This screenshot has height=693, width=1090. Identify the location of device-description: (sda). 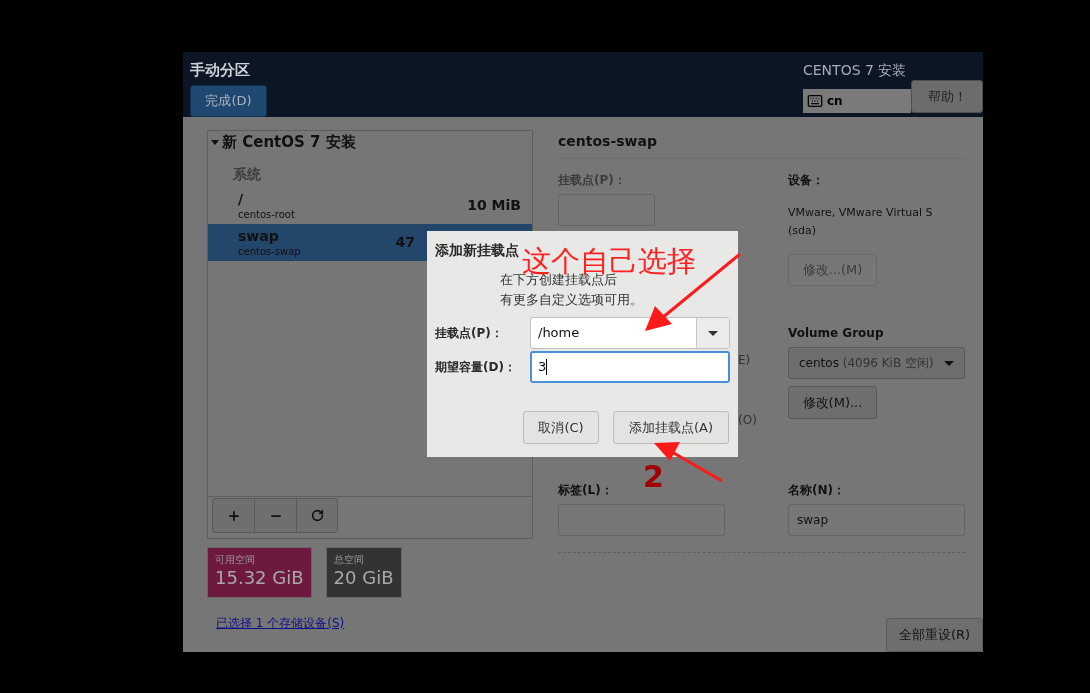
(803, 231).